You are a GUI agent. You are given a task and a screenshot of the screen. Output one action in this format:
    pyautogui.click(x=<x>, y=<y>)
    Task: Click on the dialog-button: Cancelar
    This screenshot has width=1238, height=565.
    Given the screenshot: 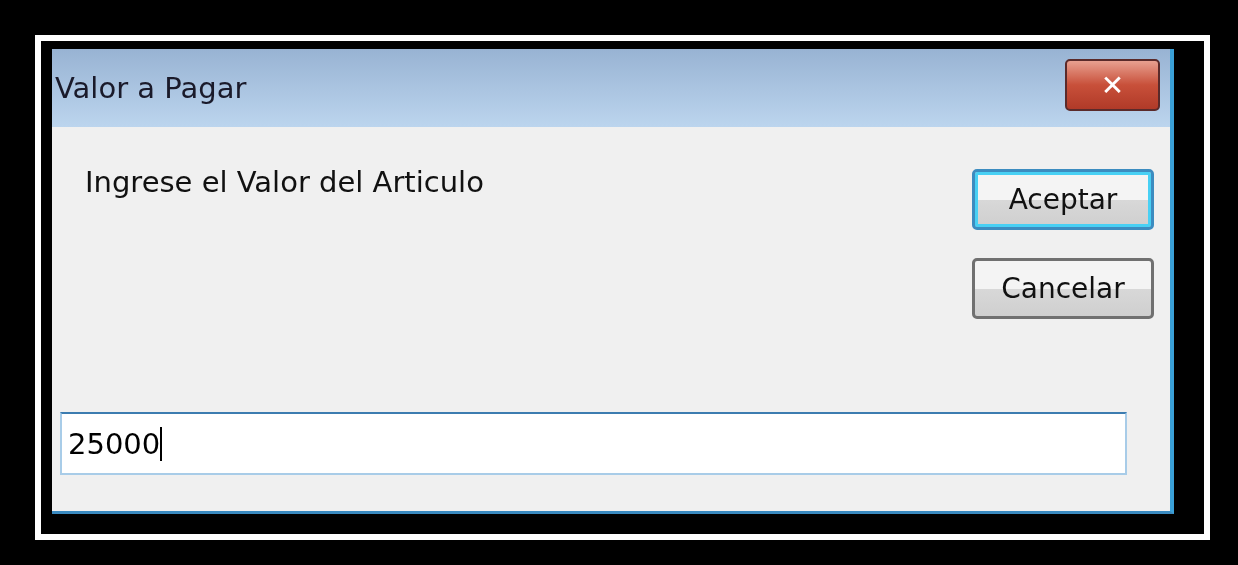 What is the action you would take?
    pyautogui.click(x=1063, y=288)
    